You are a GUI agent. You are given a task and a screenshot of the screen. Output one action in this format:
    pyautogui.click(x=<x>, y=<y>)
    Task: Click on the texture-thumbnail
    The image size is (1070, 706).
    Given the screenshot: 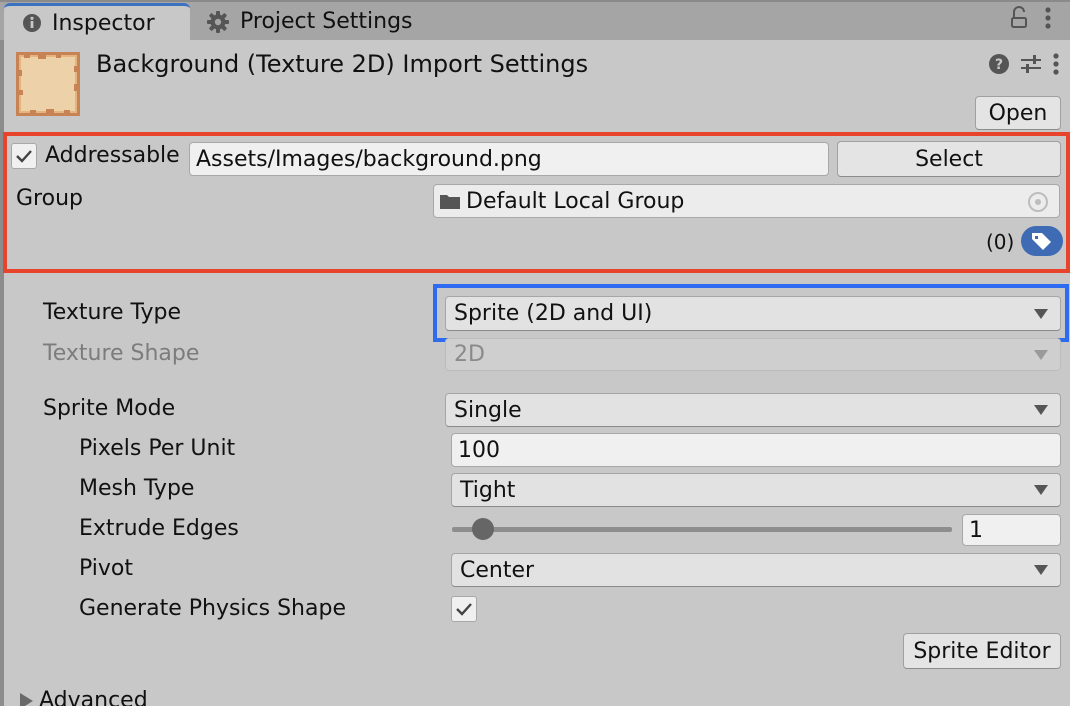 What is the action you would take?
    pyautogui.click(x=48, y=84)
    